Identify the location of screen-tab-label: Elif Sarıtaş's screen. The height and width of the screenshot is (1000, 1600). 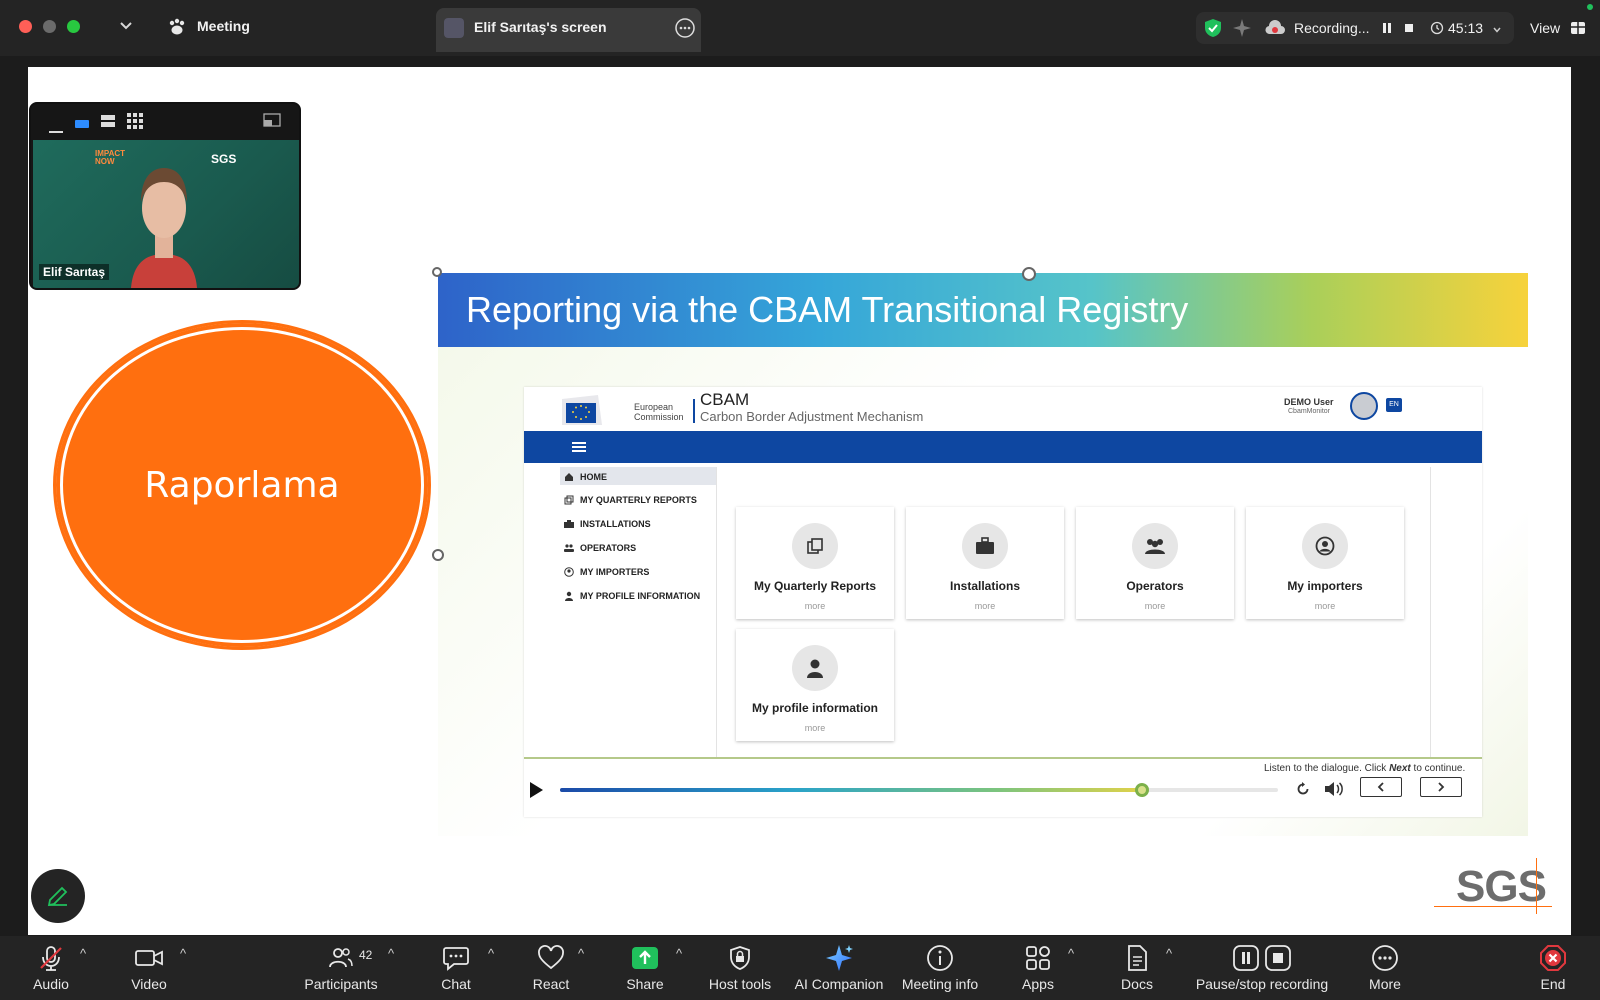
(540, 27).